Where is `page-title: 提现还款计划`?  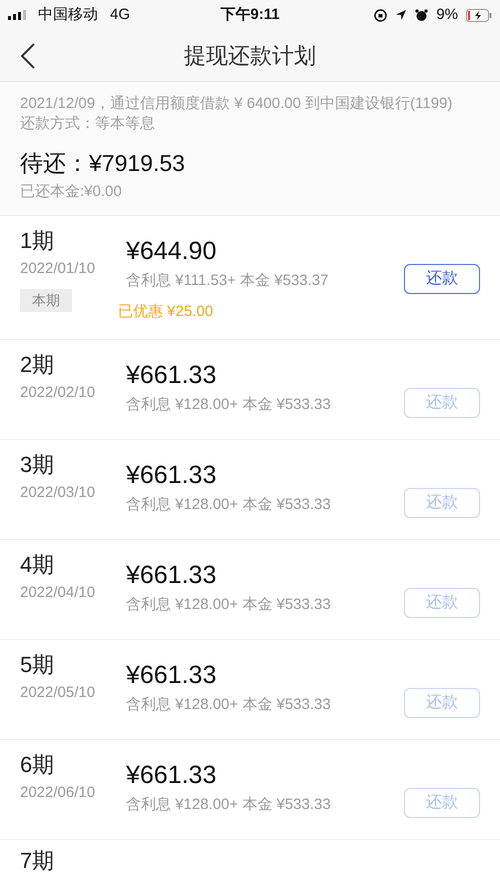
page-title: 提现还款计划 is located at coordinates (250, 56).